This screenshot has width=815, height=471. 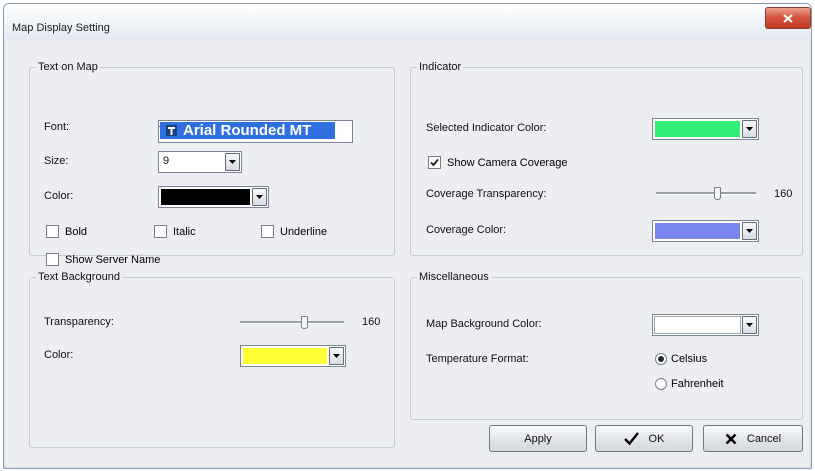 I want to click on map-background-color-arrow, so click(x=749, y=325).